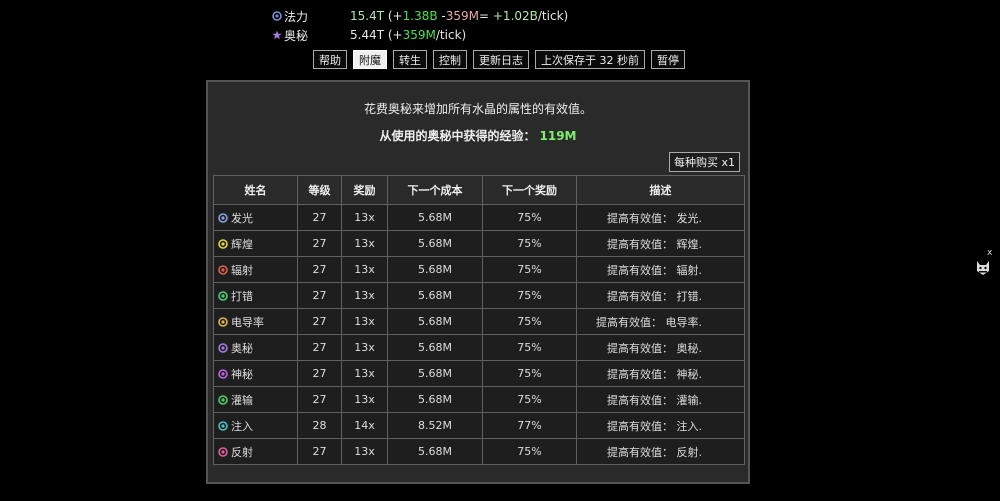 This screenshot has height=501, width=1000. I want to click on table-row: 电导率 27 13x 5.68M 75% 提高有效值： 电导率., so click(479, 321).